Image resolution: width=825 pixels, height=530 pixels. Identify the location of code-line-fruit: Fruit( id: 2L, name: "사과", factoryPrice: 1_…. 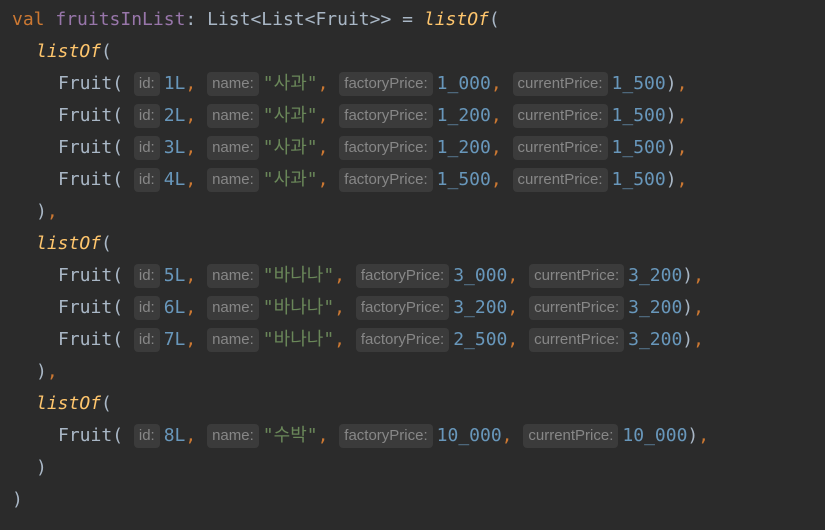
(412, 116).